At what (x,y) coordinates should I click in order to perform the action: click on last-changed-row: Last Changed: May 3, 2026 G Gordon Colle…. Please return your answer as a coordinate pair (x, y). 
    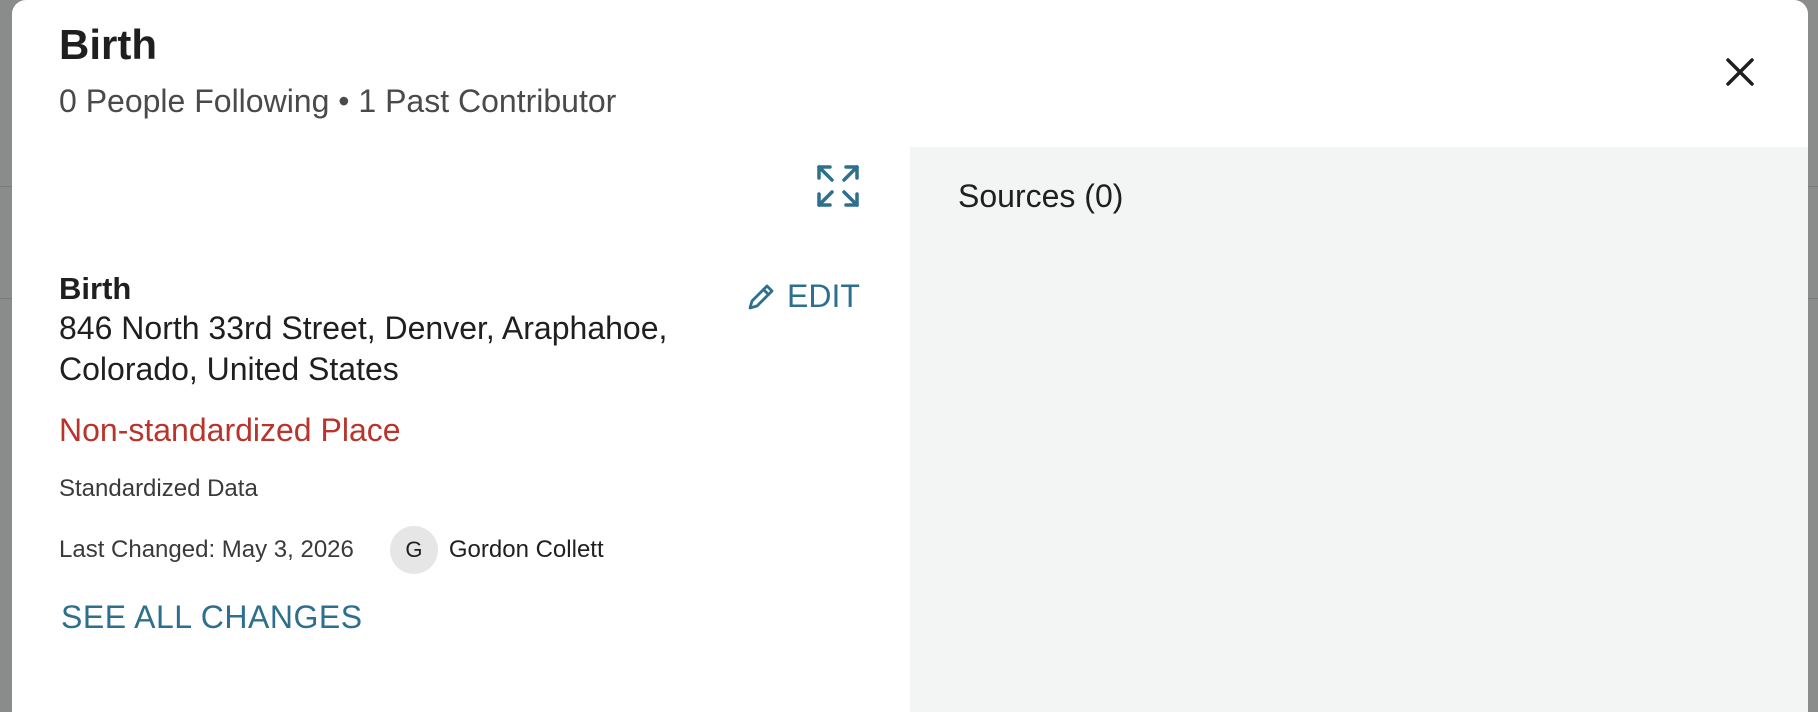
    Looking at the image, I should click on (331, 550).